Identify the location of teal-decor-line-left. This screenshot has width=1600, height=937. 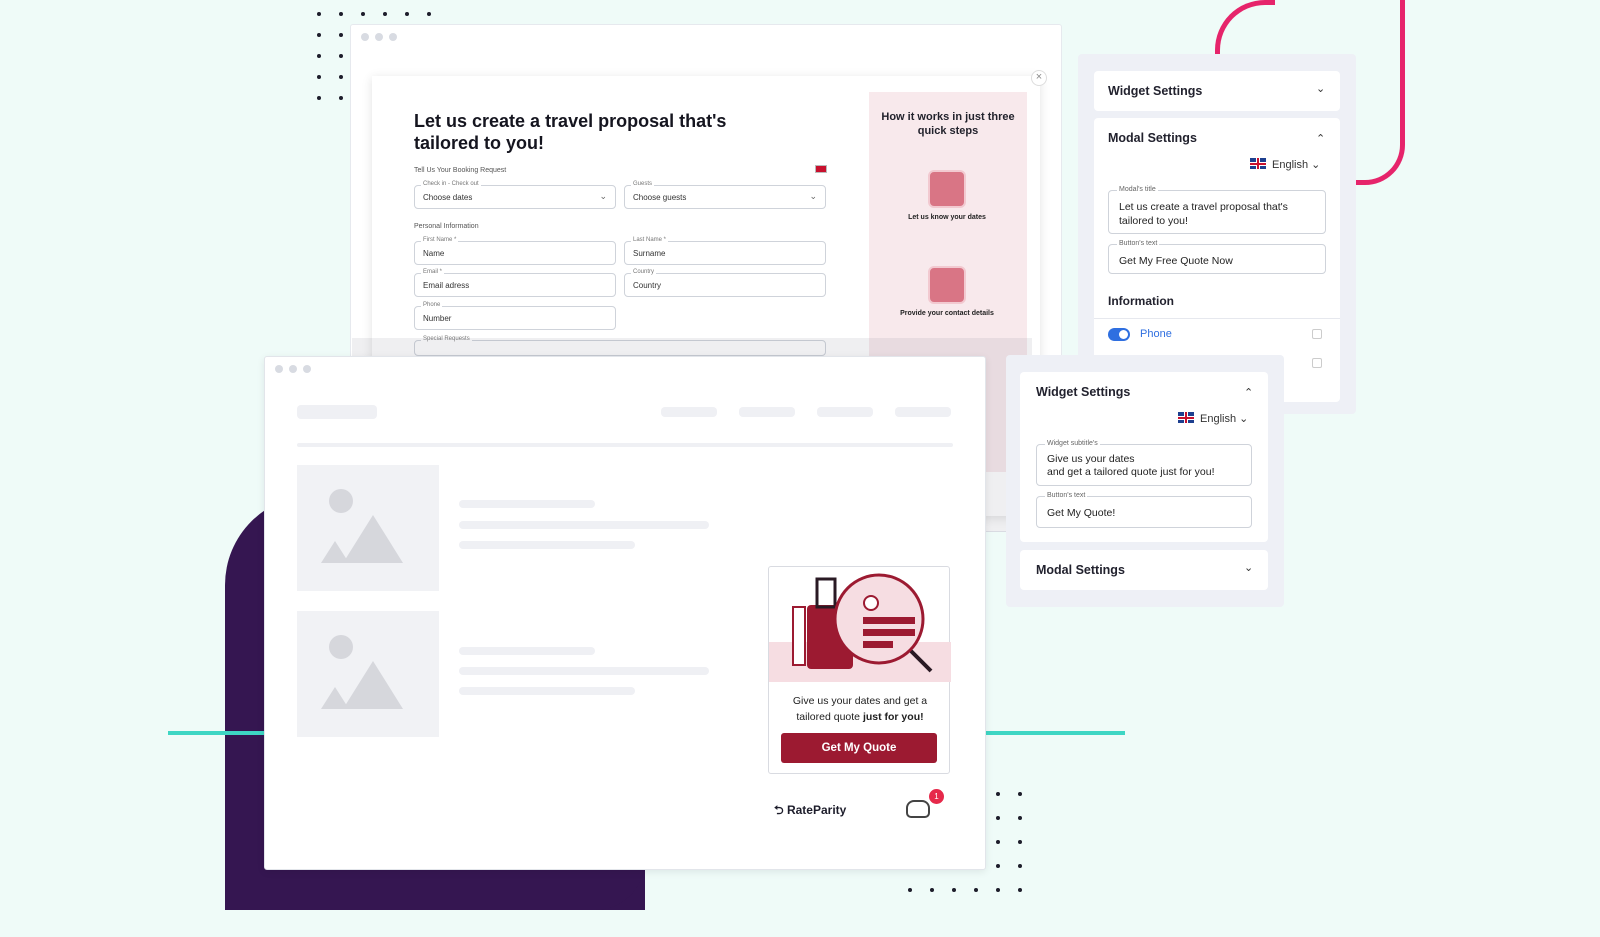
(218, 733).